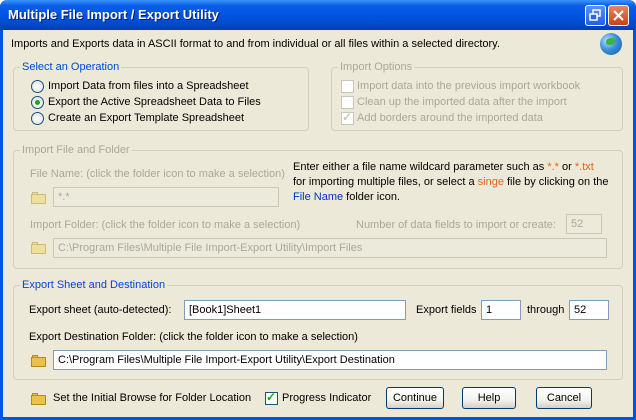 This screenshot has height=420, width=636. What do you see at coordinates (584, 224) in the screenshot?
I see `import-fields-input: 52` at bounding box center [584, 224].